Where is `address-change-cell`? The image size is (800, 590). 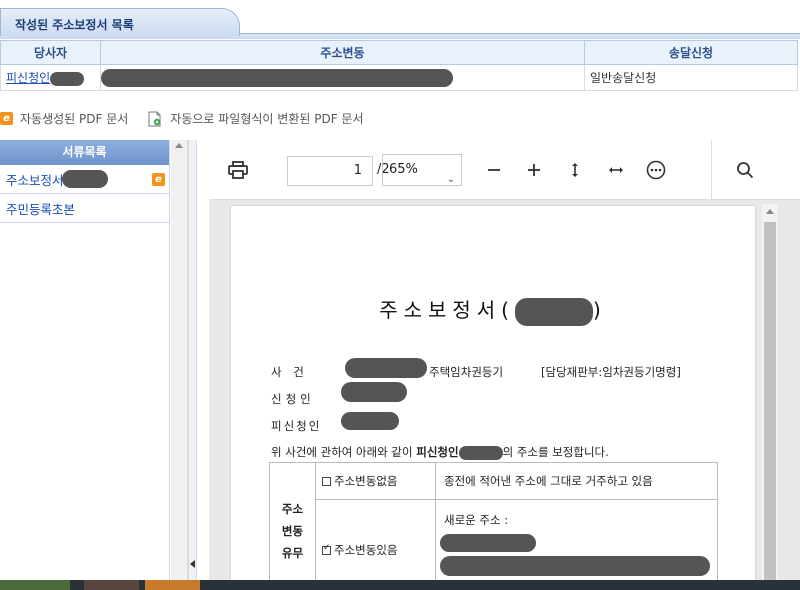
address-change-cell is located at coordinates (342, 77).